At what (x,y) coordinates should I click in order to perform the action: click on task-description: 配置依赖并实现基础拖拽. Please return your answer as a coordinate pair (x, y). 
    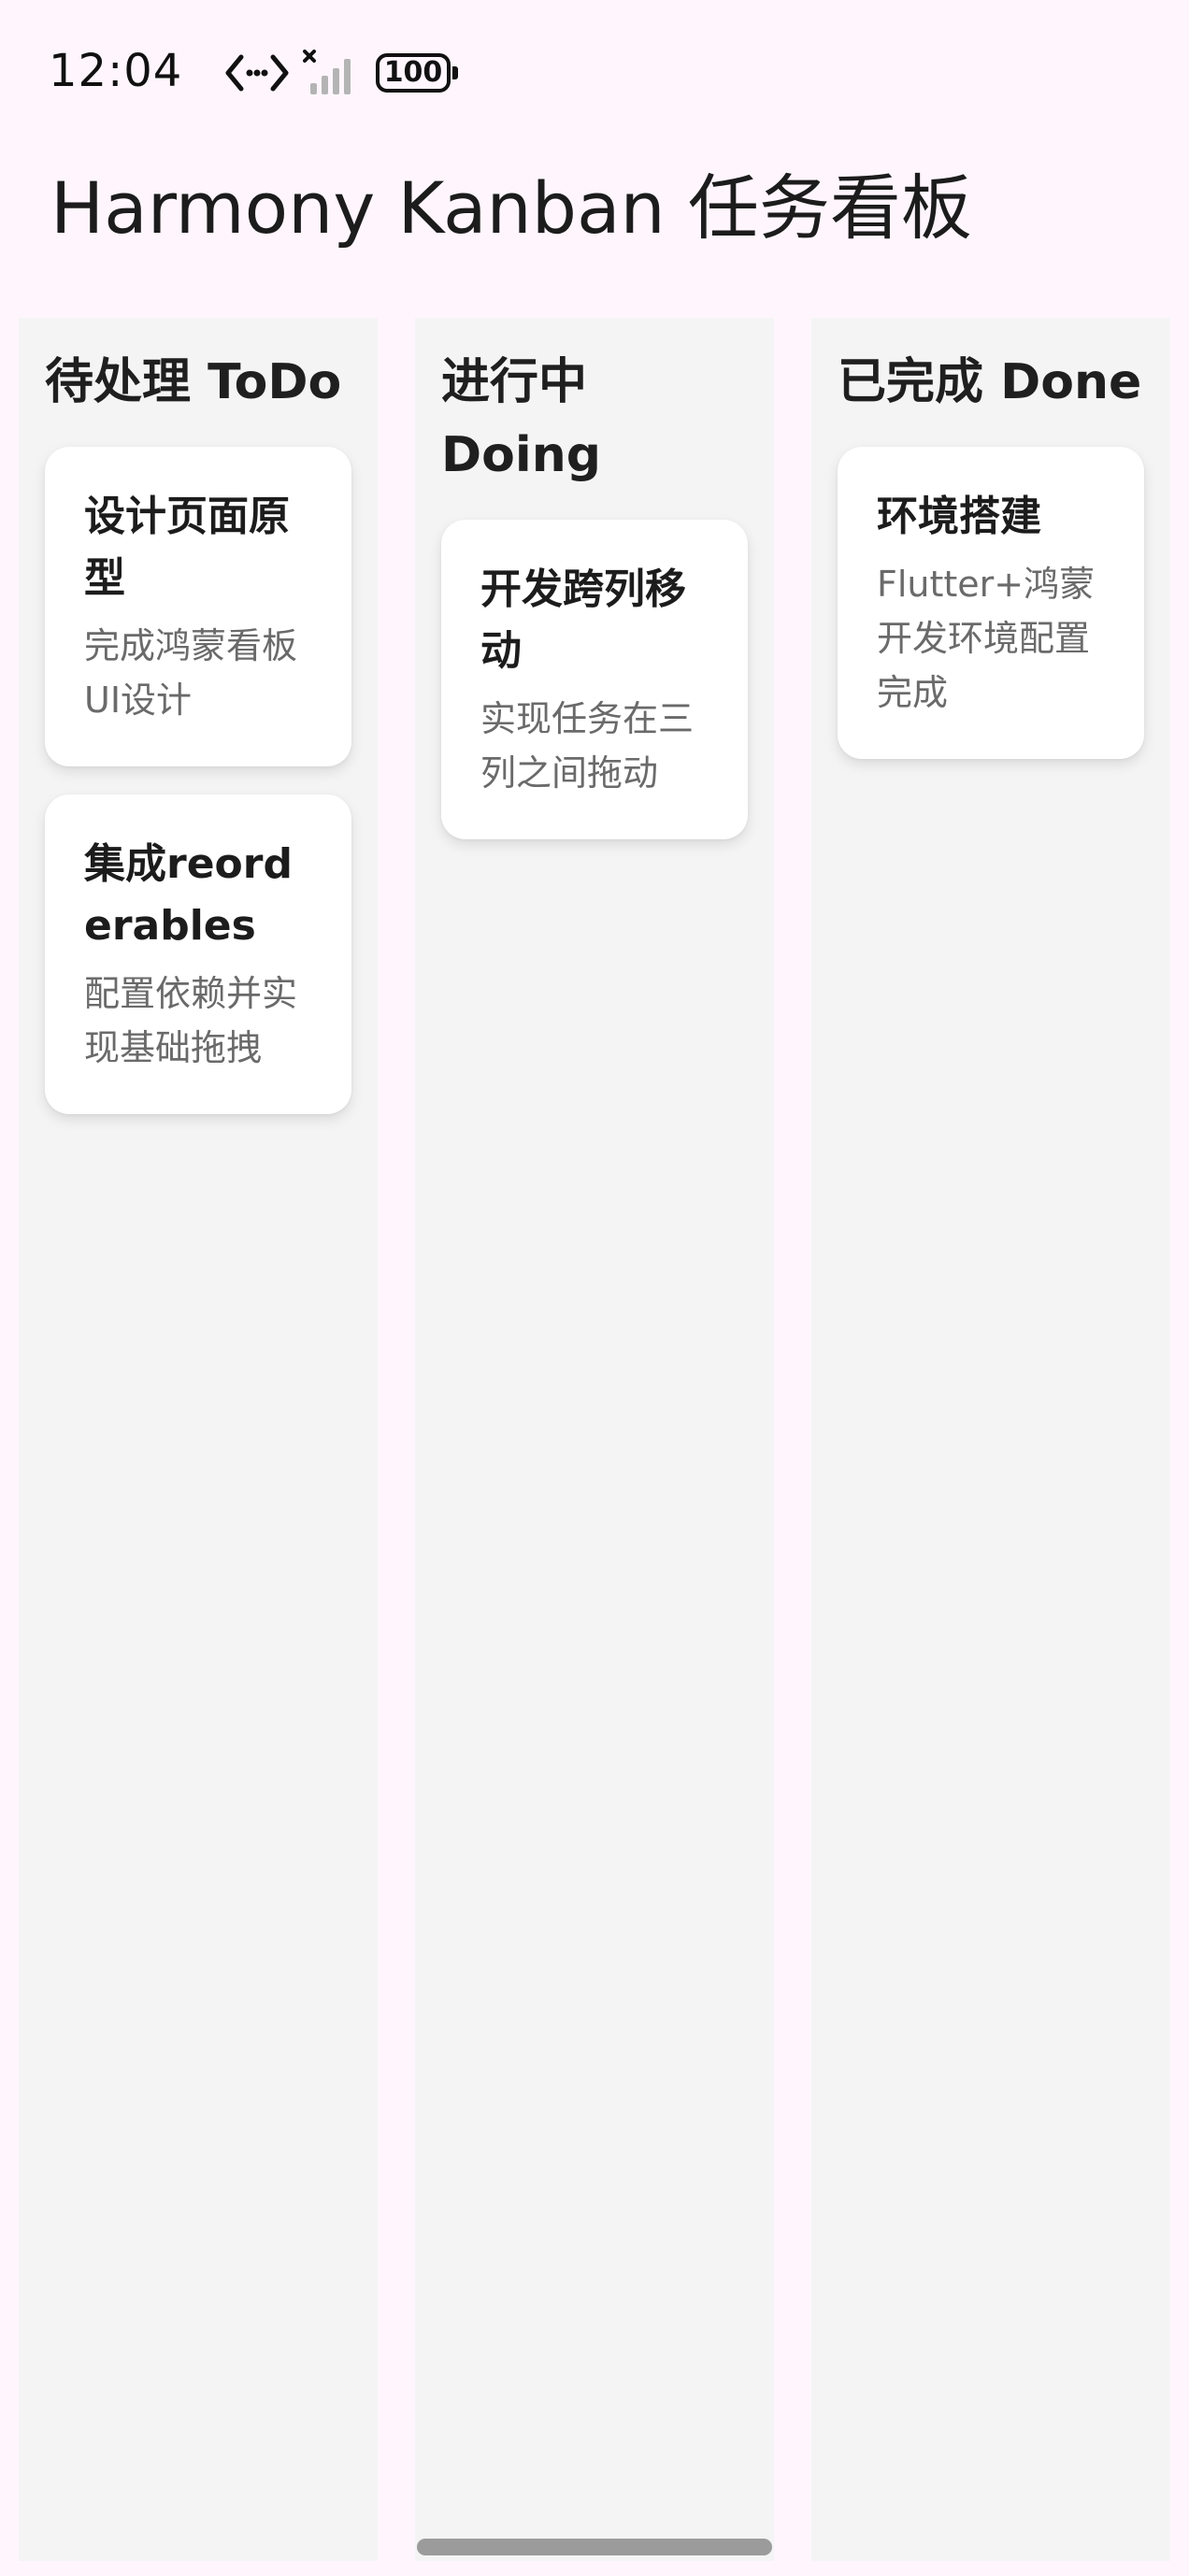
    Looking at the image, I should click on (191, 1020).